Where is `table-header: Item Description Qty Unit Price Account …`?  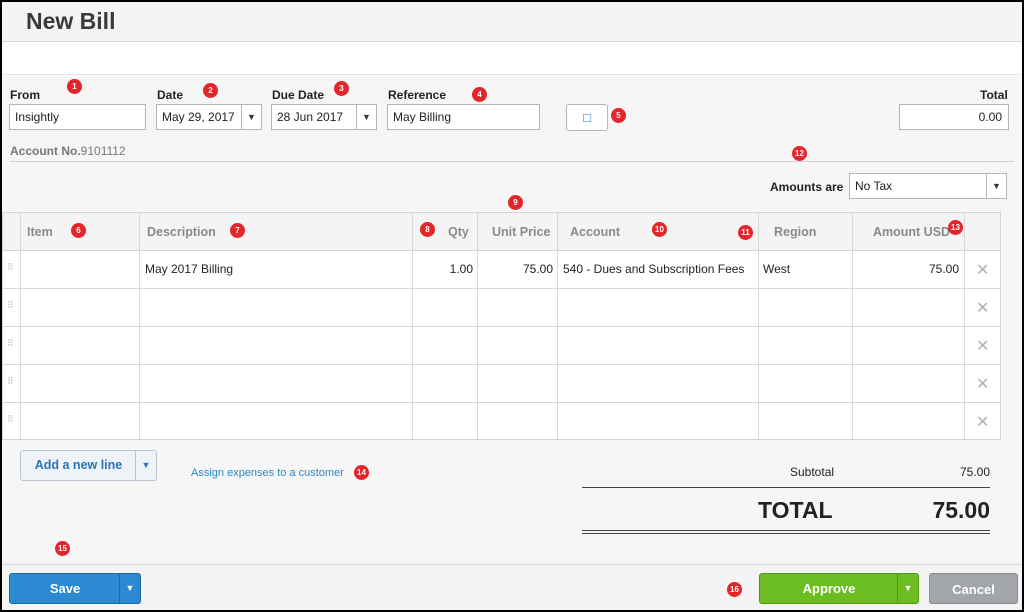
table-header: Item Description Qty Unit Price Account … is located at coordinates (501, 232).